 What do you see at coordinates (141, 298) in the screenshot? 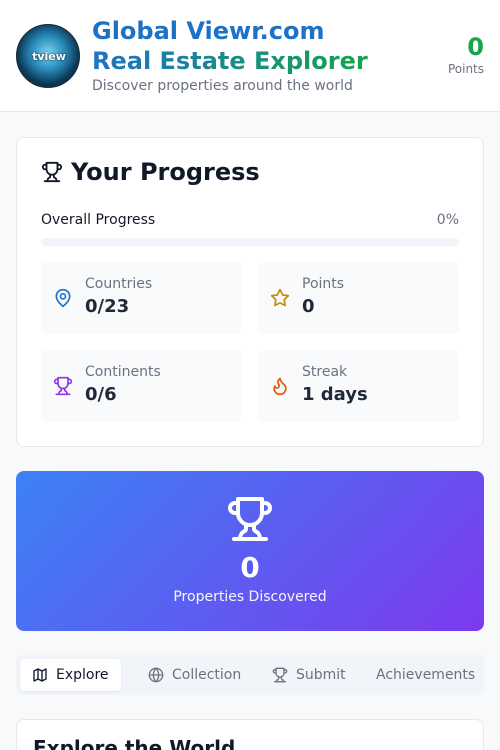
I see `stat-countries: Countries 0/23` at bounding box center [141, 298].